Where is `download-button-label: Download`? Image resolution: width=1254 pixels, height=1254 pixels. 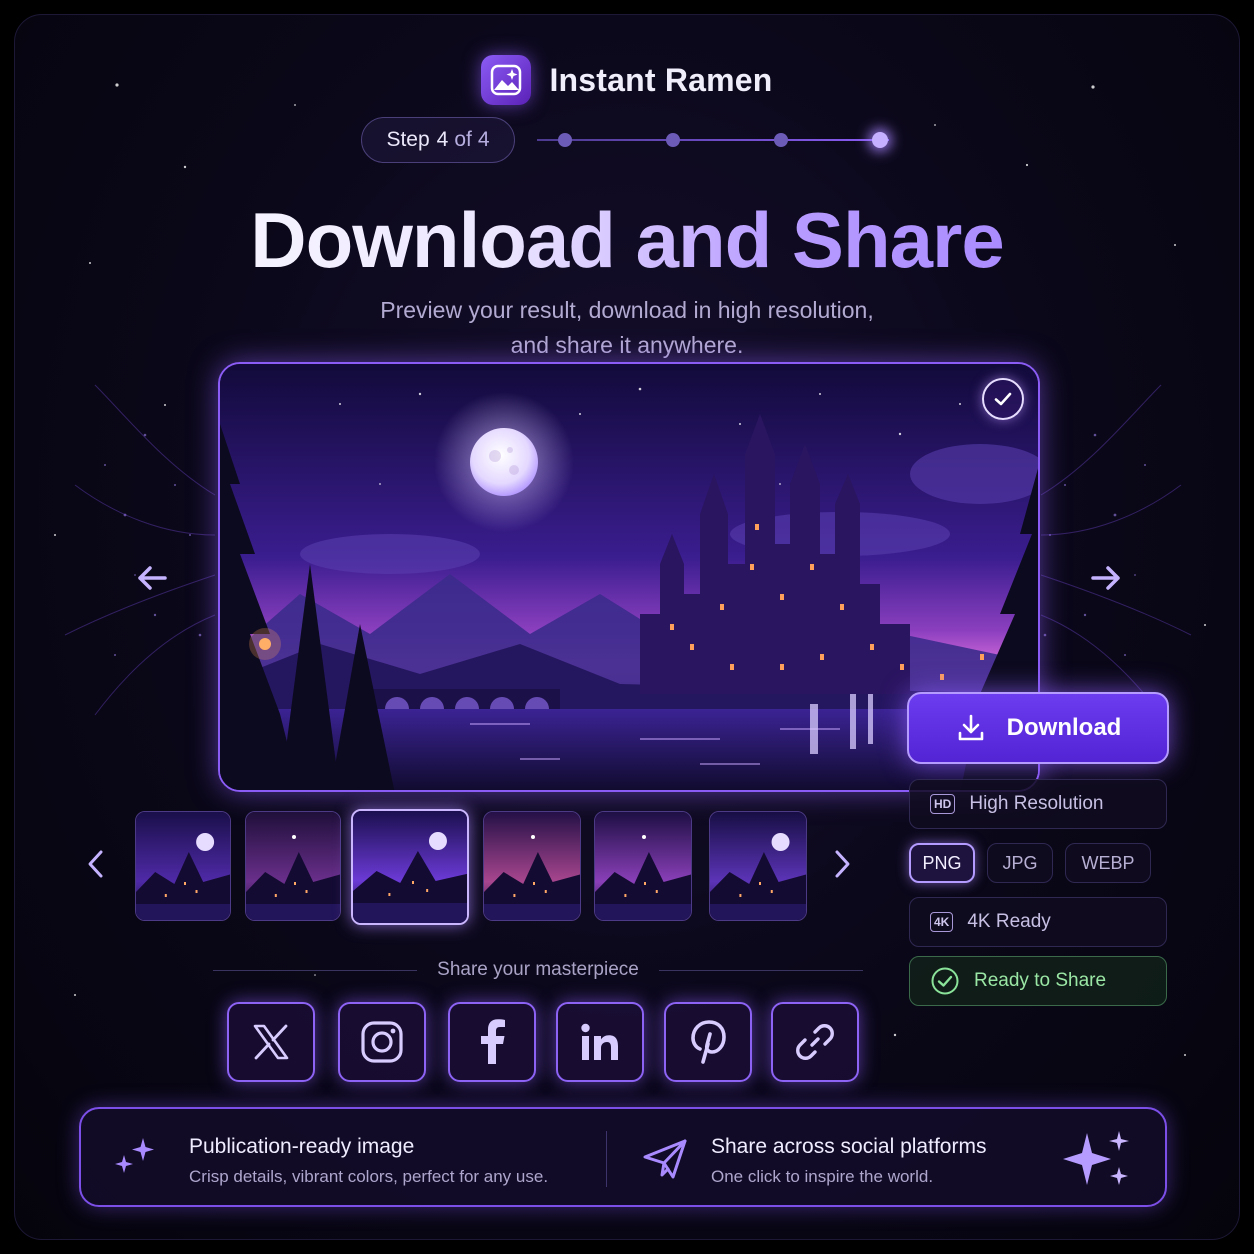 download-button-label: Download is located at coordinates (1064, 727).